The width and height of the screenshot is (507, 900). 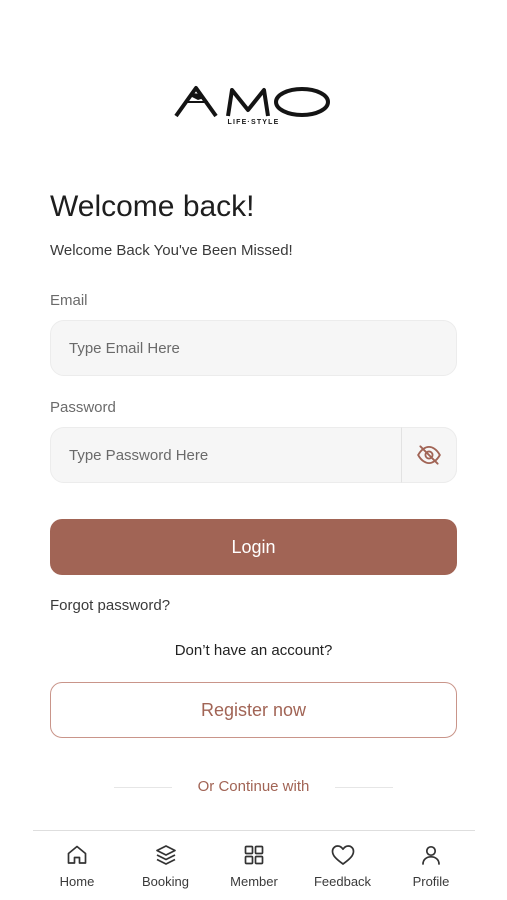 What do you see at coordinates (165, 881) in the screenshot?
I see `nav-label-booking: Booking` at bounding box center [165, 881].